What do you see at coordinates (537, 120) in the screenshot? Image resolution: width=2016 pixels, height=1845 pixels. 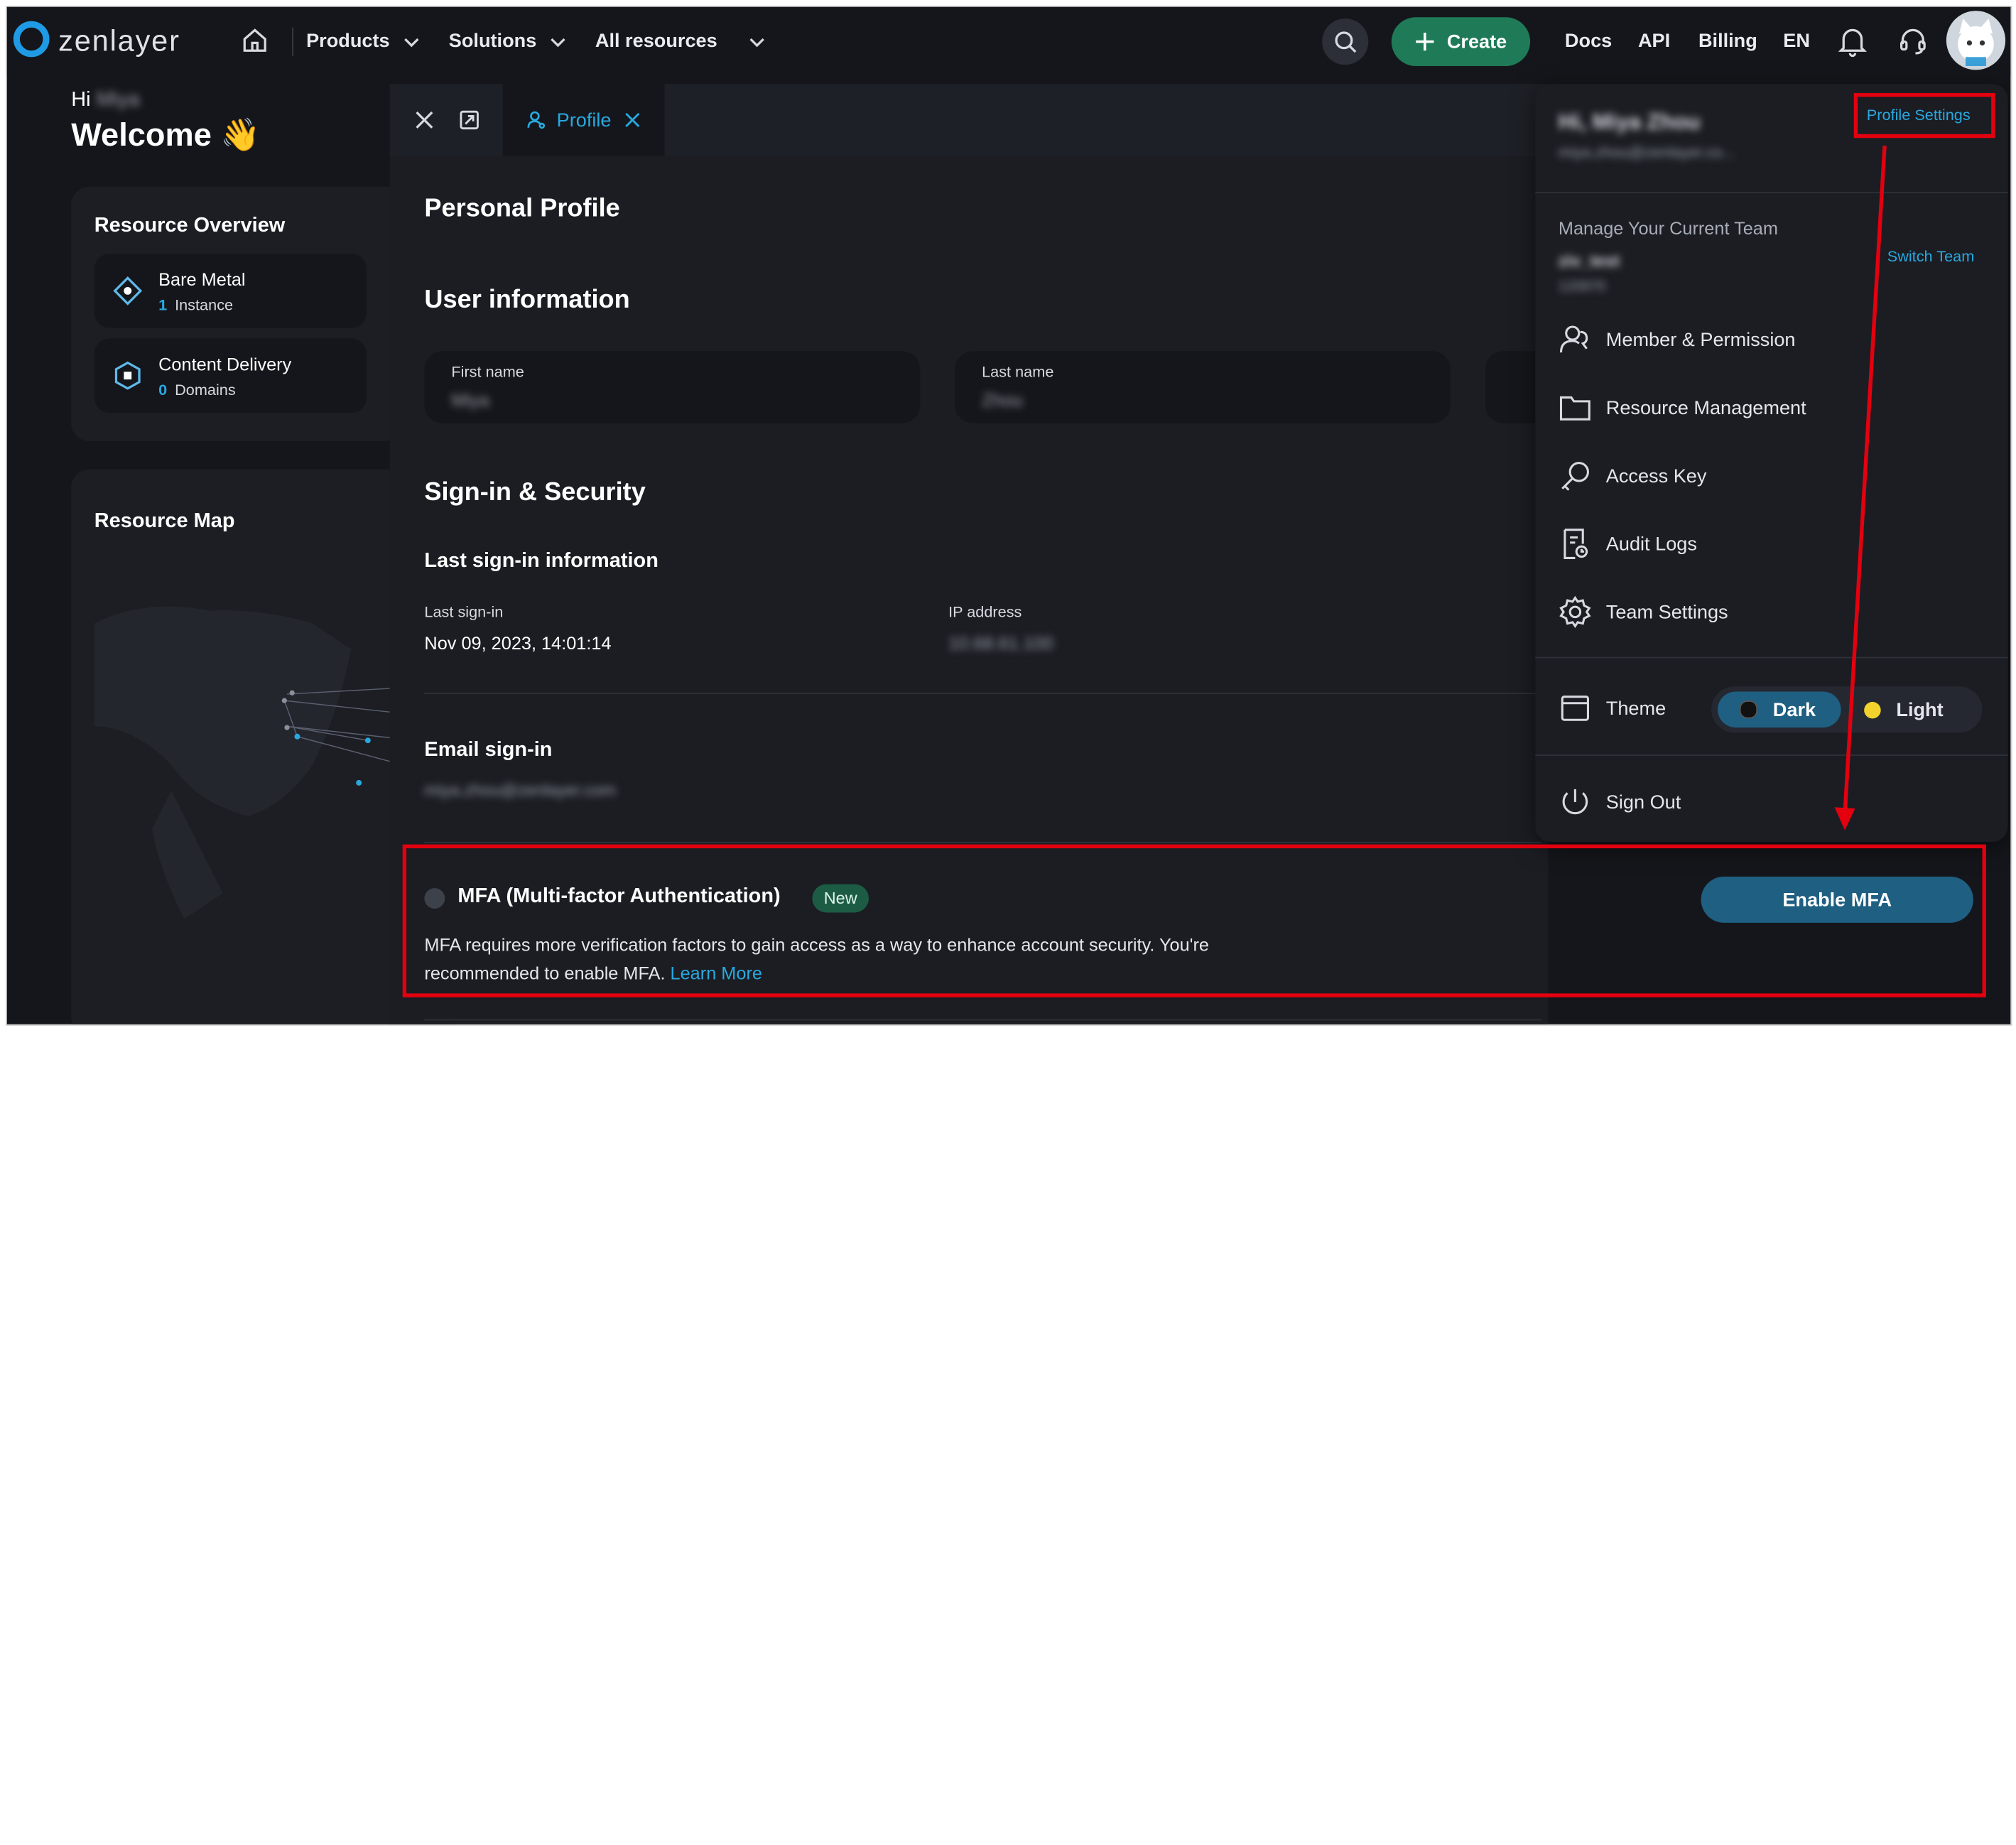 I see `user-icon` at bounding box center [537, 120].